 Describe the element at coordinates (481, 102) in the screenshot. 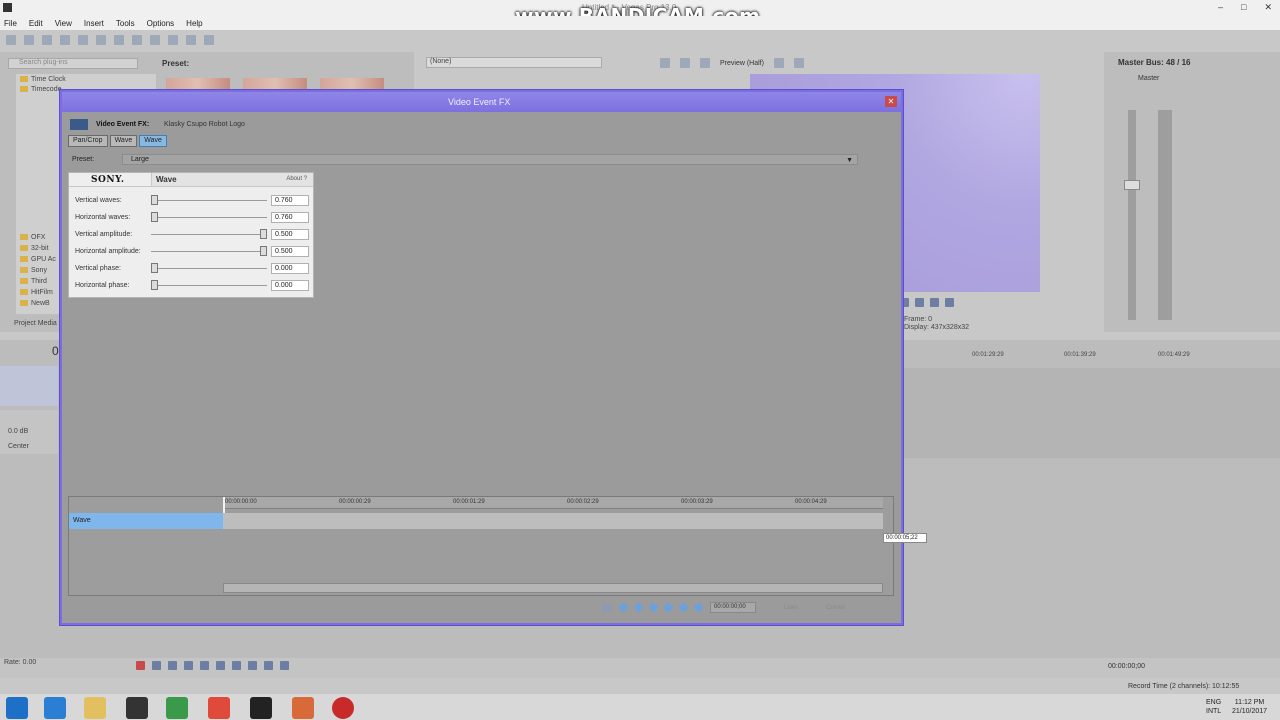

I see `dialog-title-bar: Video Event FX ✕` at that location.